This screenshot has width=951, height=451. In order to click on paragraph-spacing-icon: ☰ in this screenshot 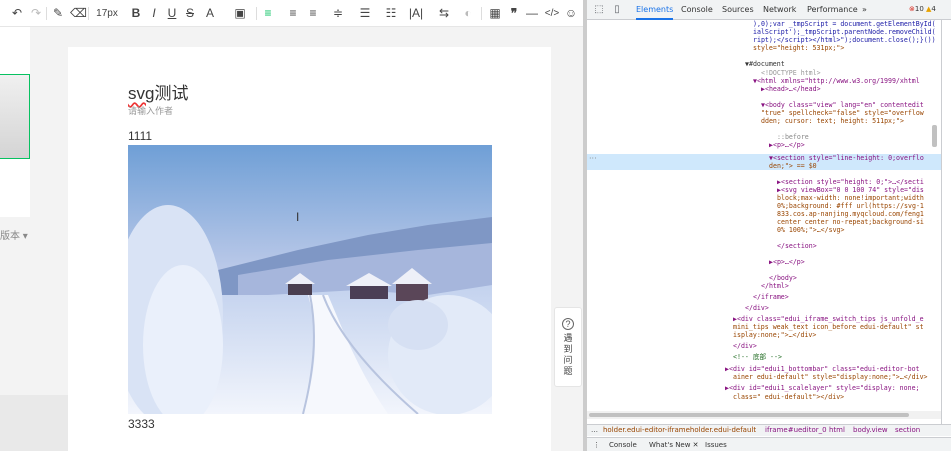, I will do `click(365, 13)`.